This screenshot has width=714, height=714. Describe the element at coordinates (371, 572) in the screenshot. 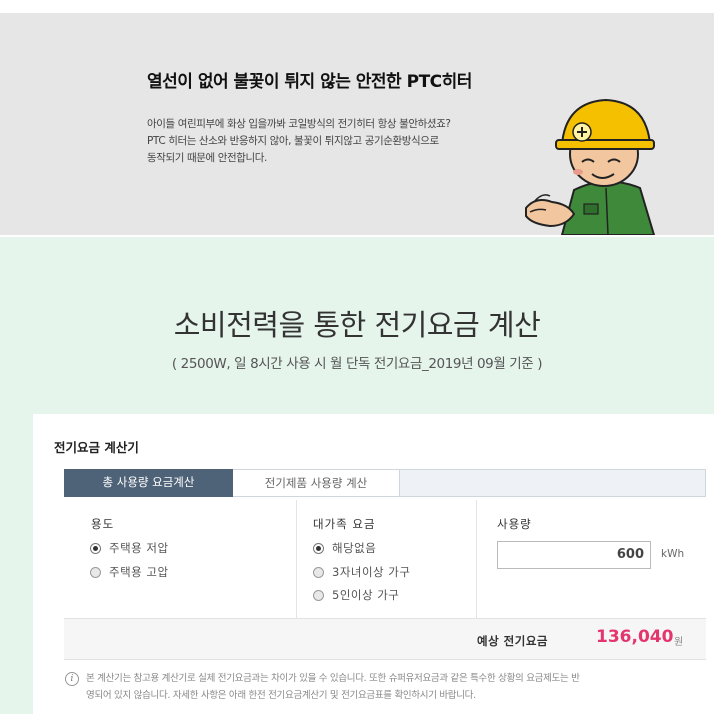

I see `radio-label: 3자녀이상 가구` at that location.